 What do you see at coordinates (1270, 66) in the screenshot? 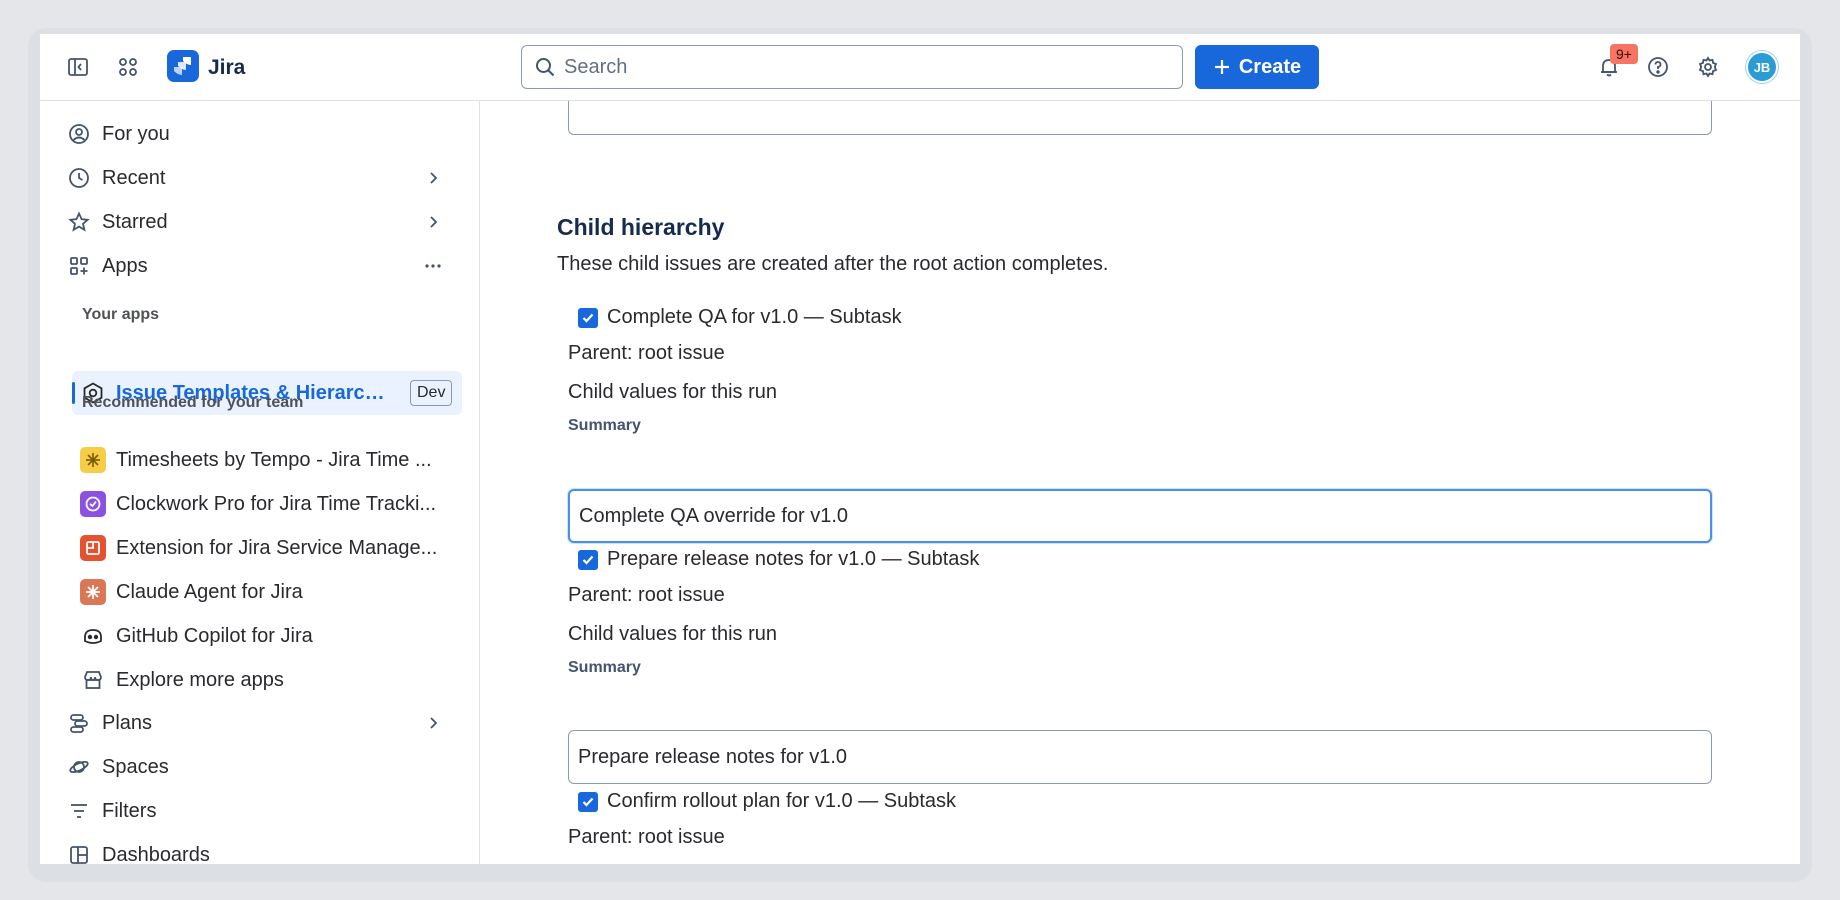
I see `create-label: Create` at bounding box center [1270, 66].